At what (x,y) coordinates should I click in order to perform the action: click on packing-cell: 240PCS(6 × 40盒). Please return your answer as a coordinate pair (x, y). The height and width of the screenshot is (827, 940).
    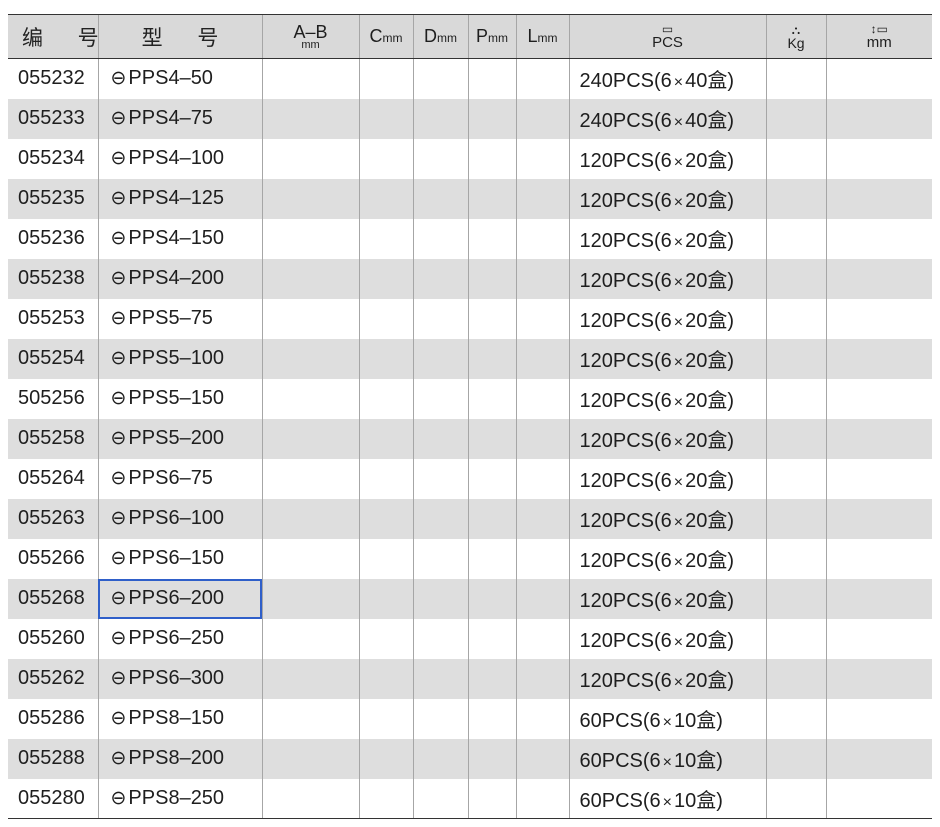
    Looking at the image, I should click on (667, 118).